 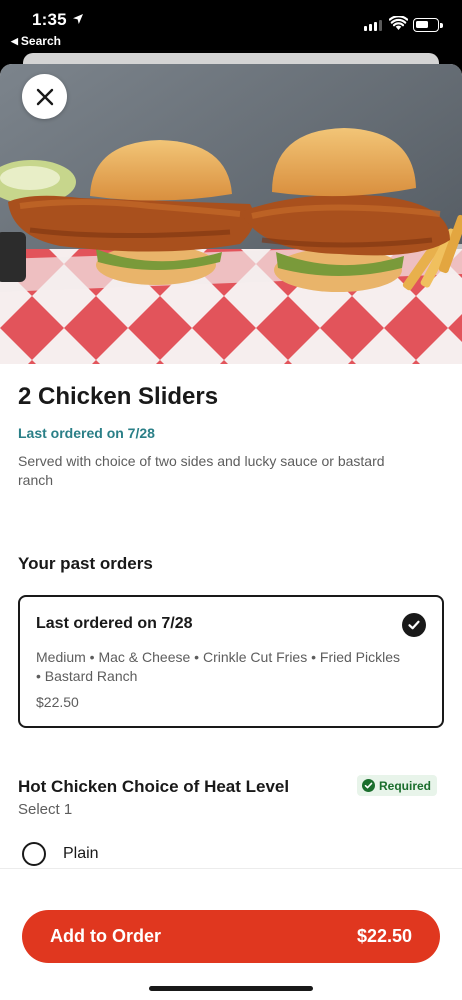 I want to click on back-to-search-link: ◀ Search, so click(x=36, y=41).